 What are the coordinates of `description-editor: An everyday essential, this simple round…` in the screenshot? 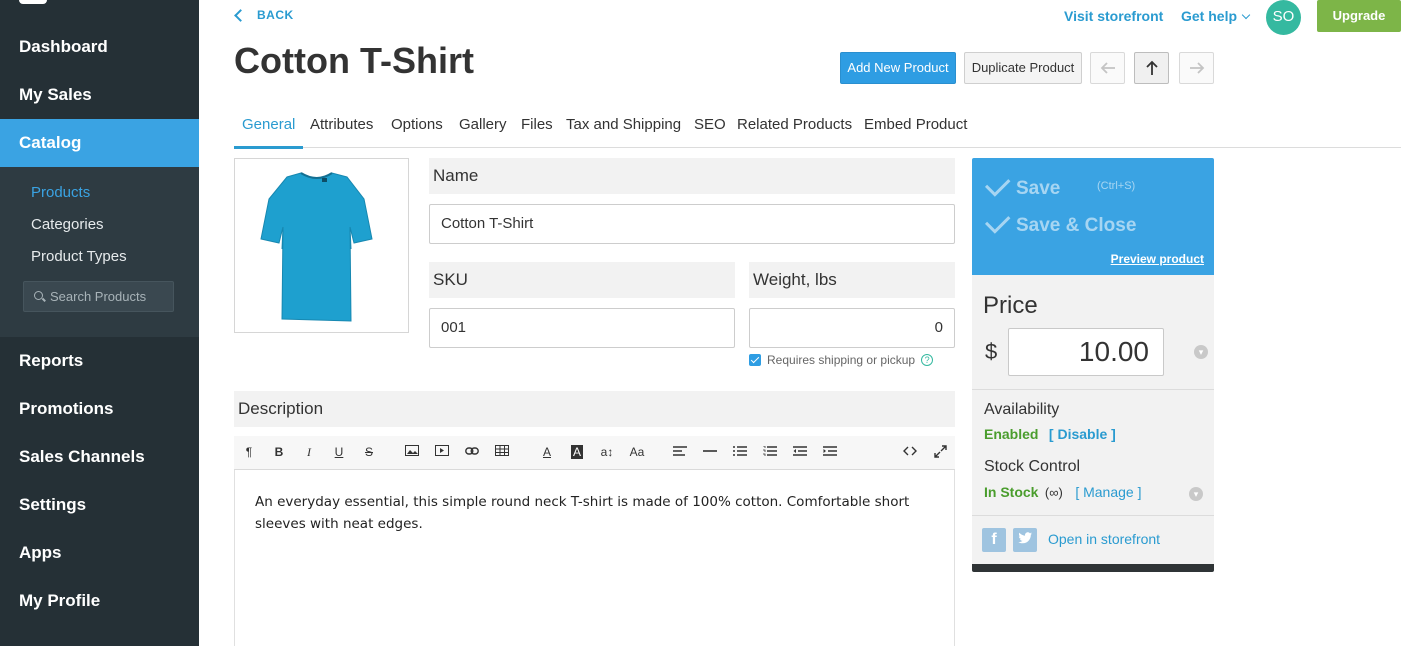 It's located at (594, 558).